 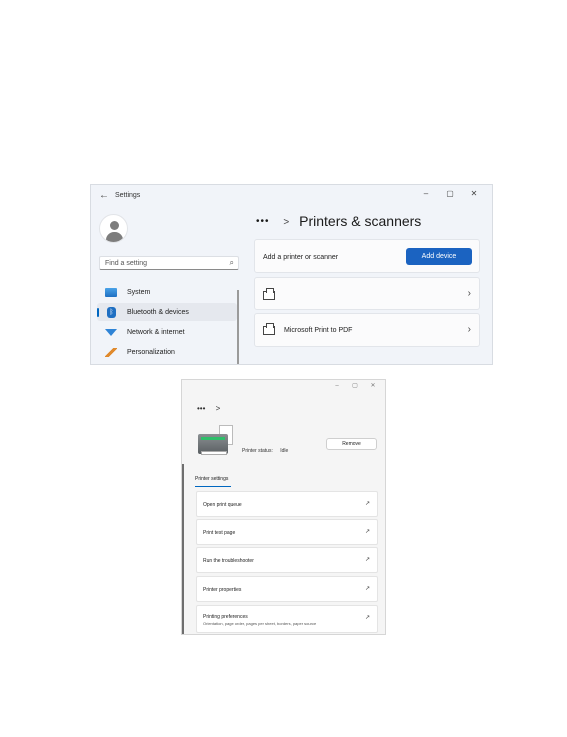 I want to click on setting-row-print-test-page: Print test page ↗, so click(x=287, y=532).